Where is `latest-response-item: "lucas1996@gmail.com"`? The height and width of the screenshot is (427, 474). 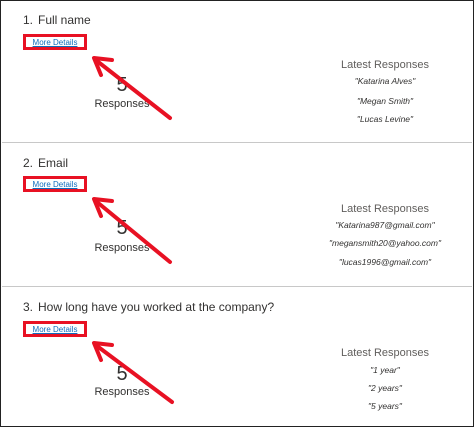 latest-response-item: "lucas1996@gmail.com" is located at coordinates (385, 262).